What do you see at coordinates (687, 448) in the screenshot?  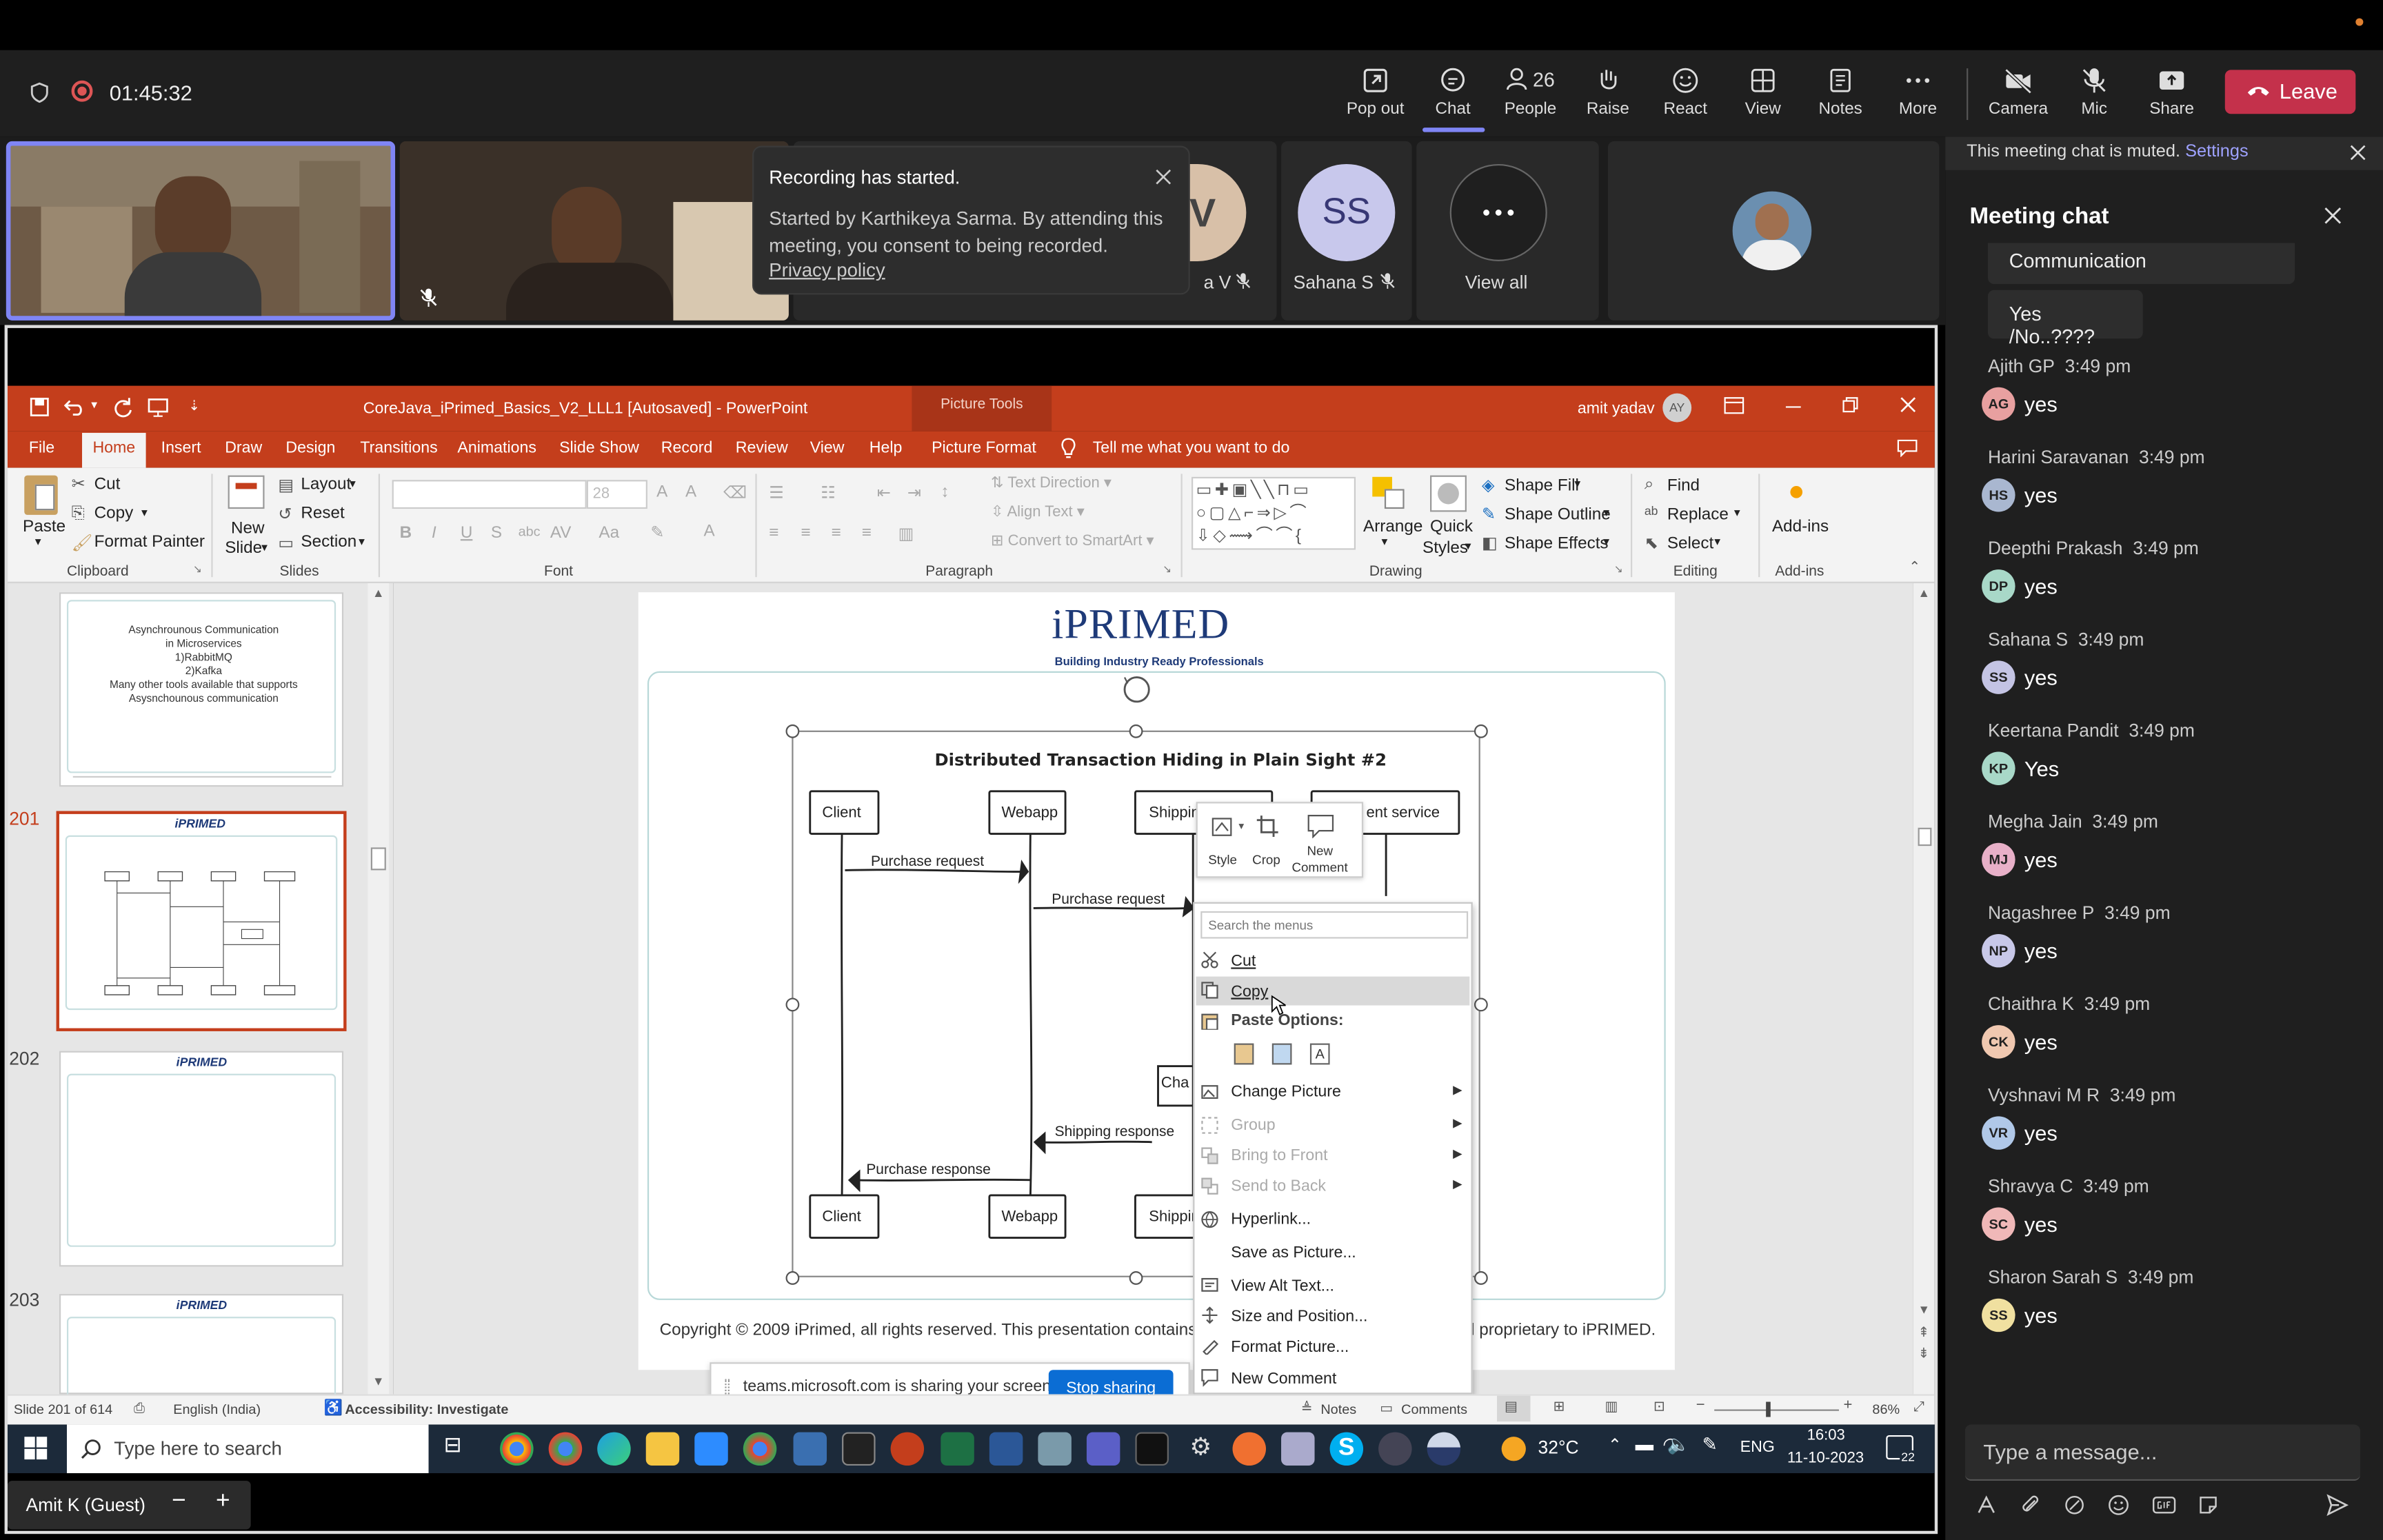 I see `ribbon-tab-record: Record` at bounding box center [687, 448].